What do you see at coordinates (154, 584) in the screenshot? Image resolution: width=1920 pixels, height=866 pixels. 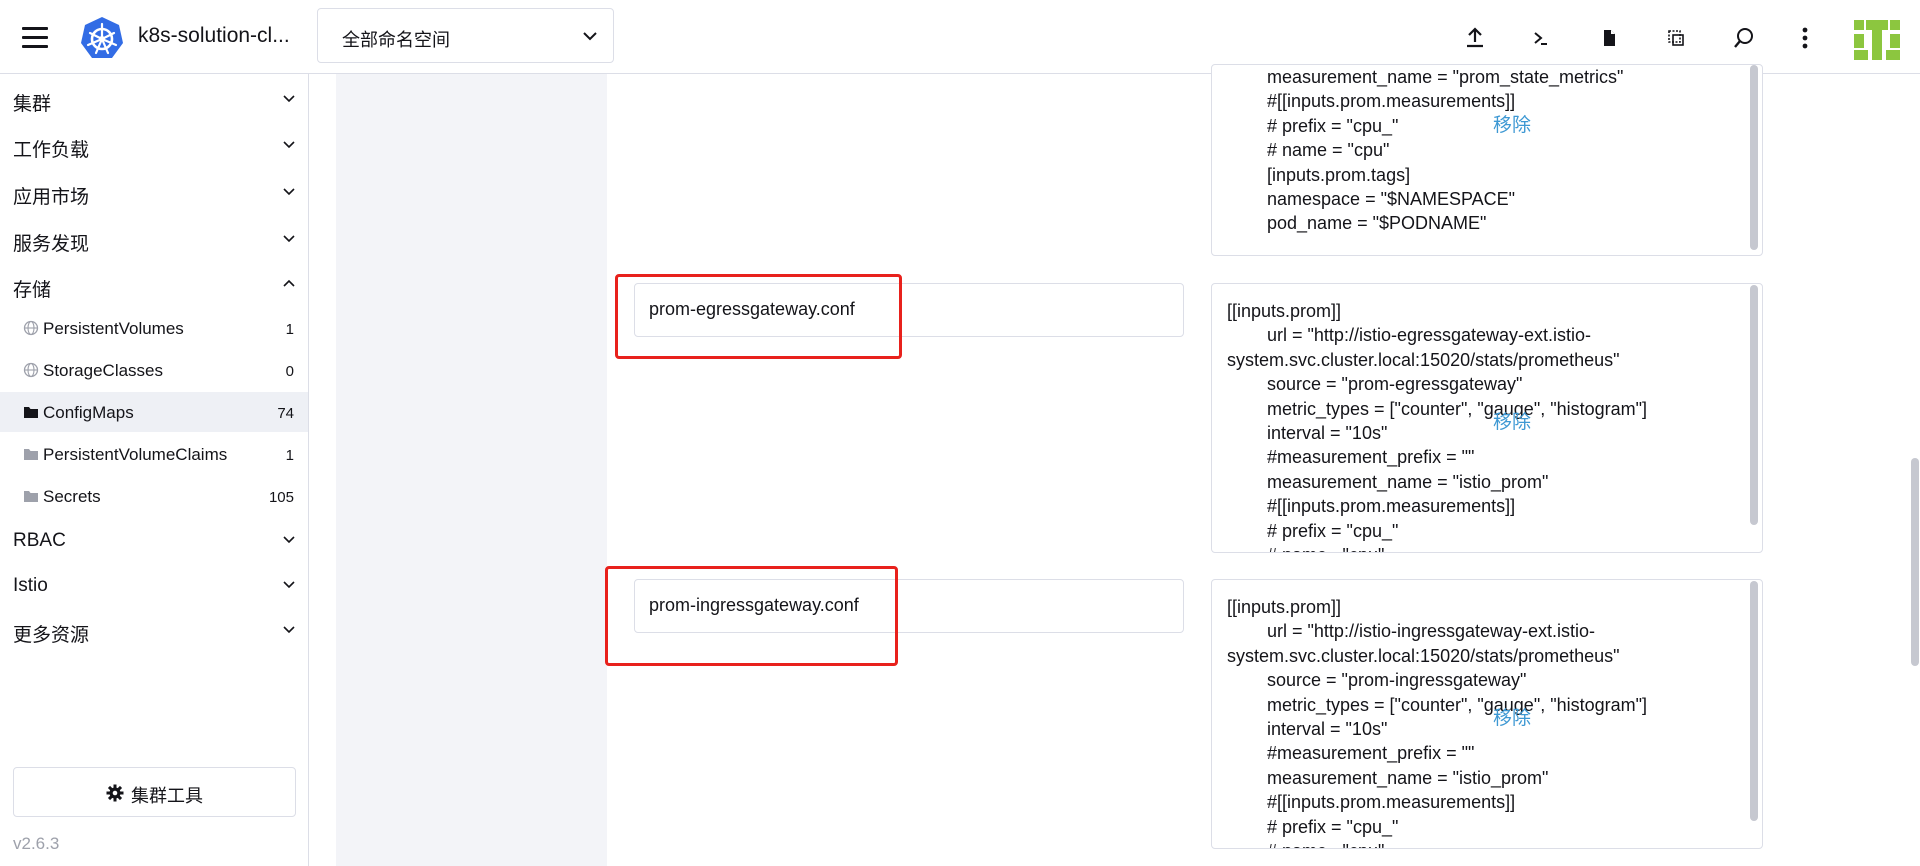 I see `sidebar-group-istio: Istio` at bounding box center [154, 584].